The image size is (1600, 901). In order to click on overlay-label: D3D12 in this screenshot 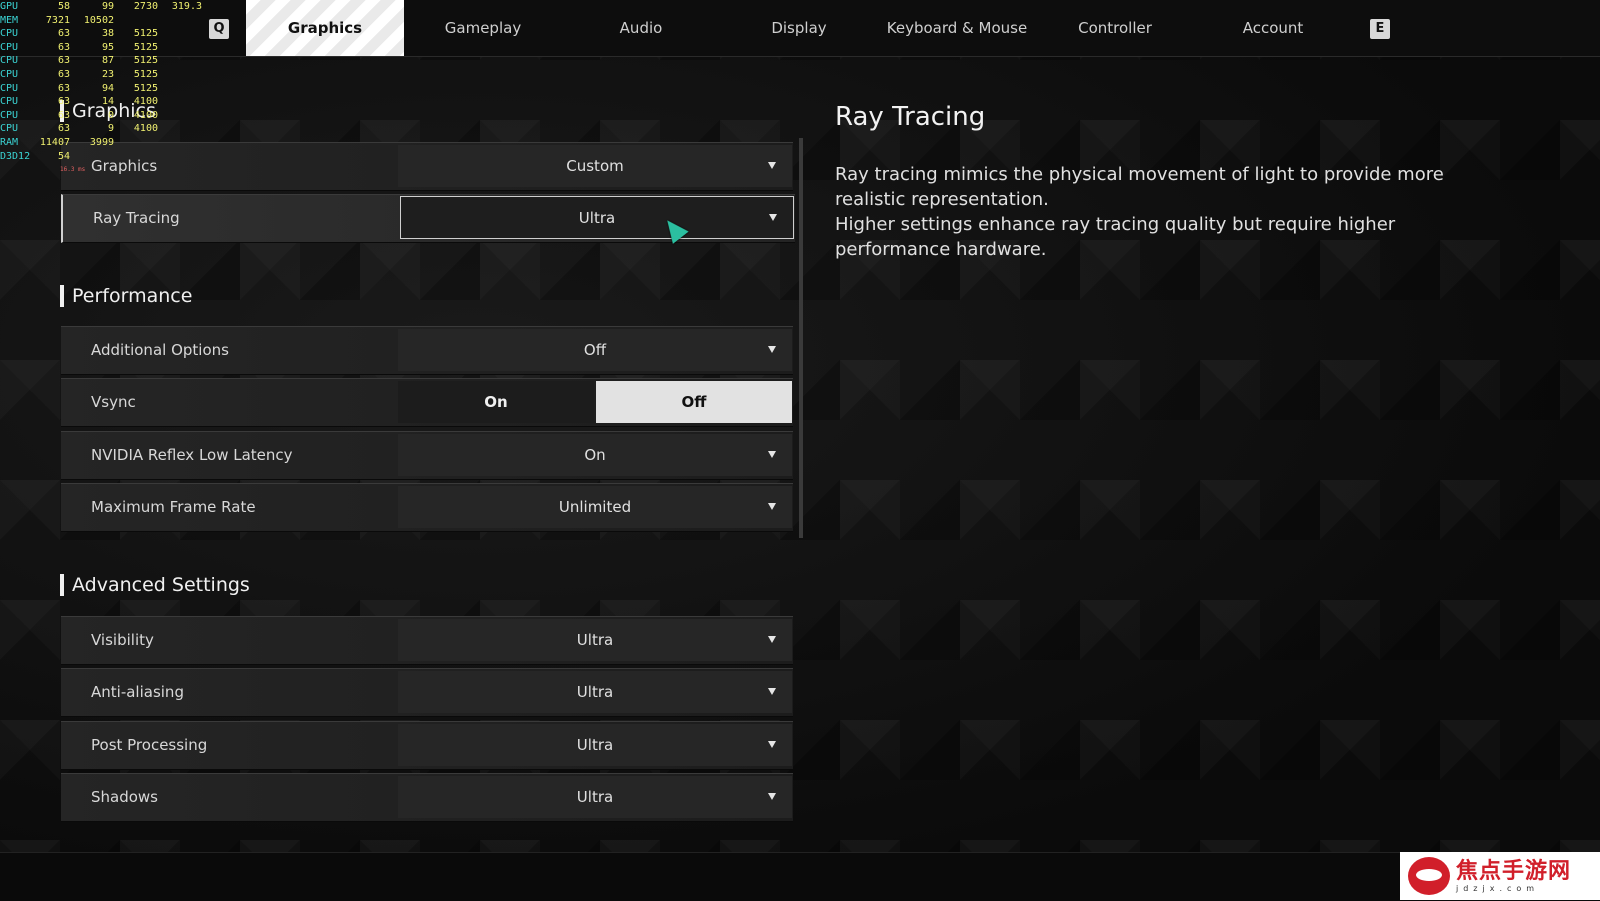, I will do `click(15, 156)`.